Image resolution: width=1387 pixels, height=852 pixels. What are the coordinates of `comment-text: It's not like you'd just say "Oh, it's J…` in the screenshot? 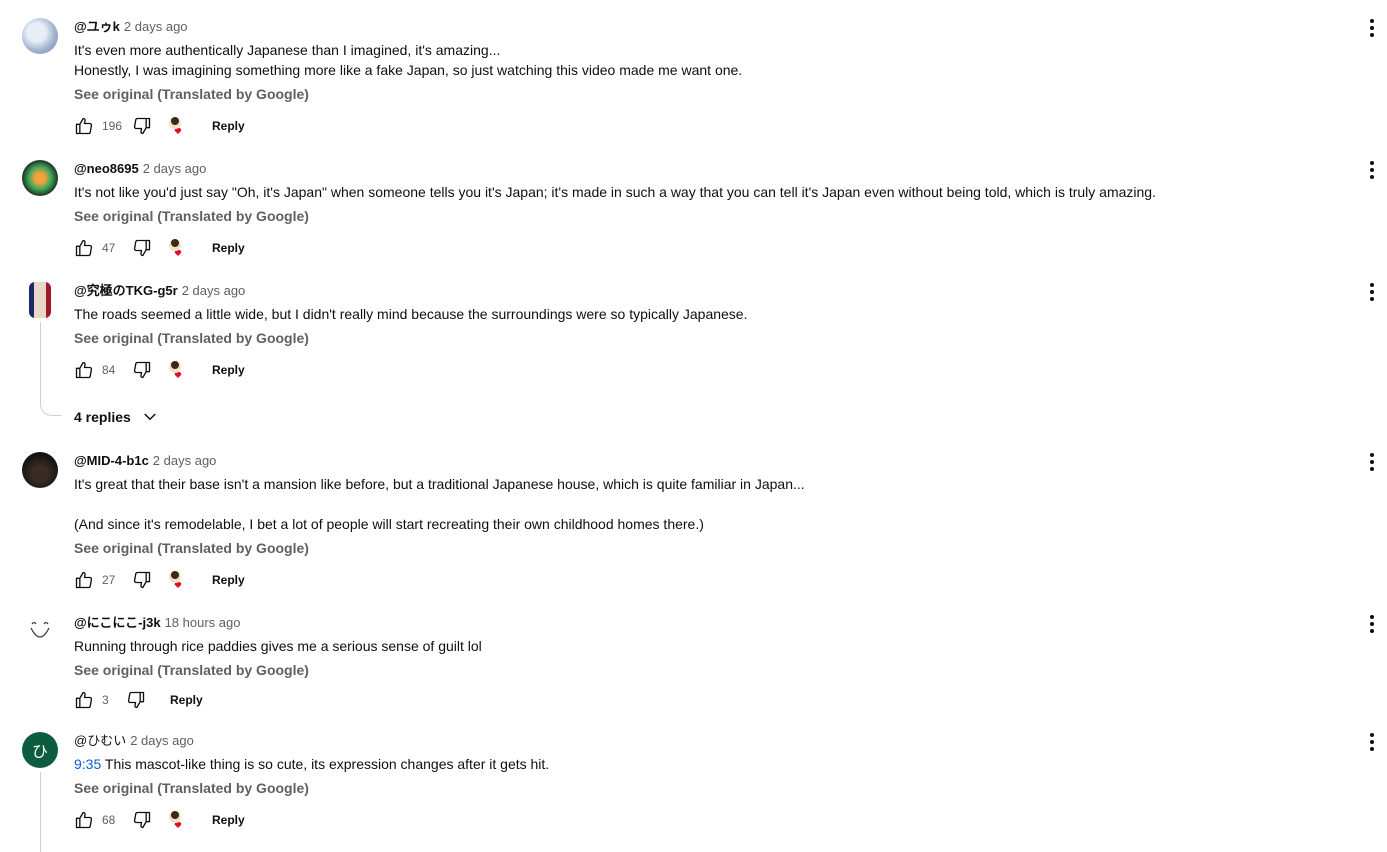 It's located at (710, 192).